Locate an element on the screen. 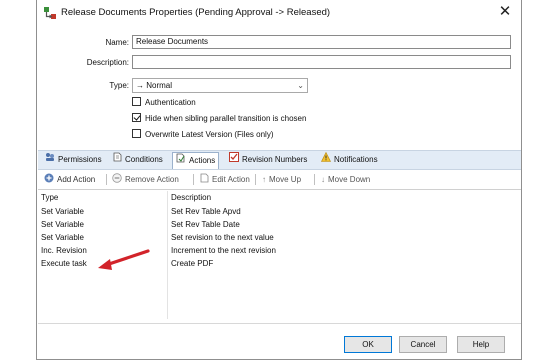 Image resolution: width=555 pixels, height=361 pixels. column-header-description: Description is located at coordinates (191, 197).